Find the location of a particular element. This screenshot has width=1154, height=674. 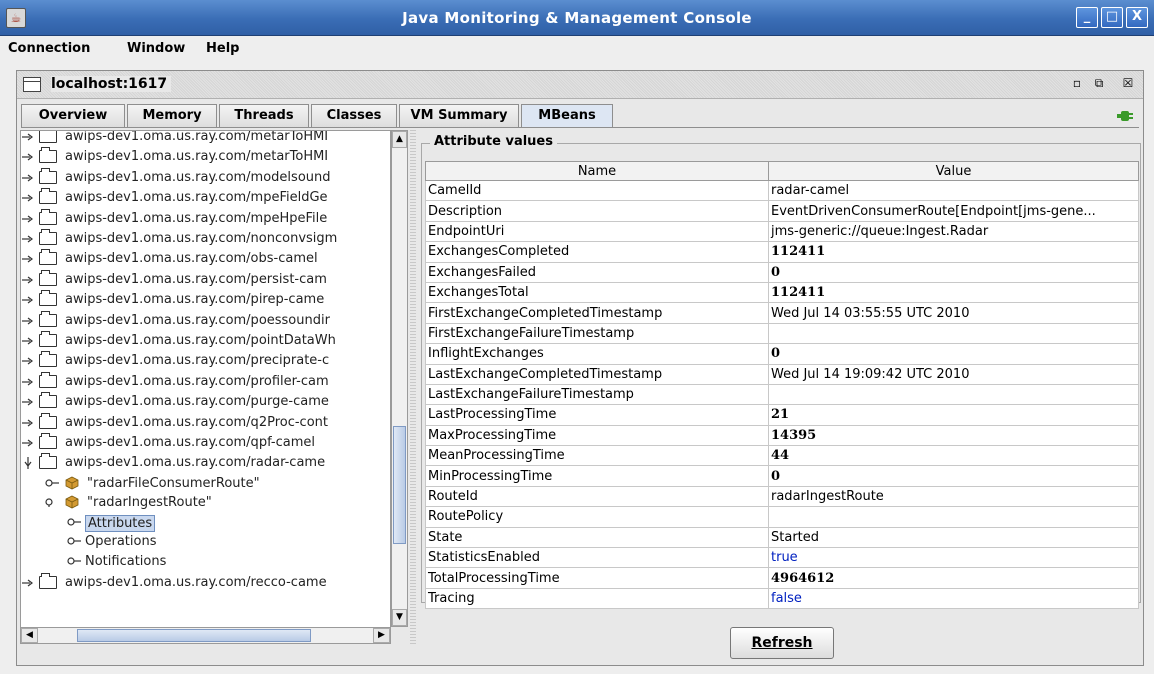

tree-child-node-attributes: Attributes is located at coordinates (205, 523).